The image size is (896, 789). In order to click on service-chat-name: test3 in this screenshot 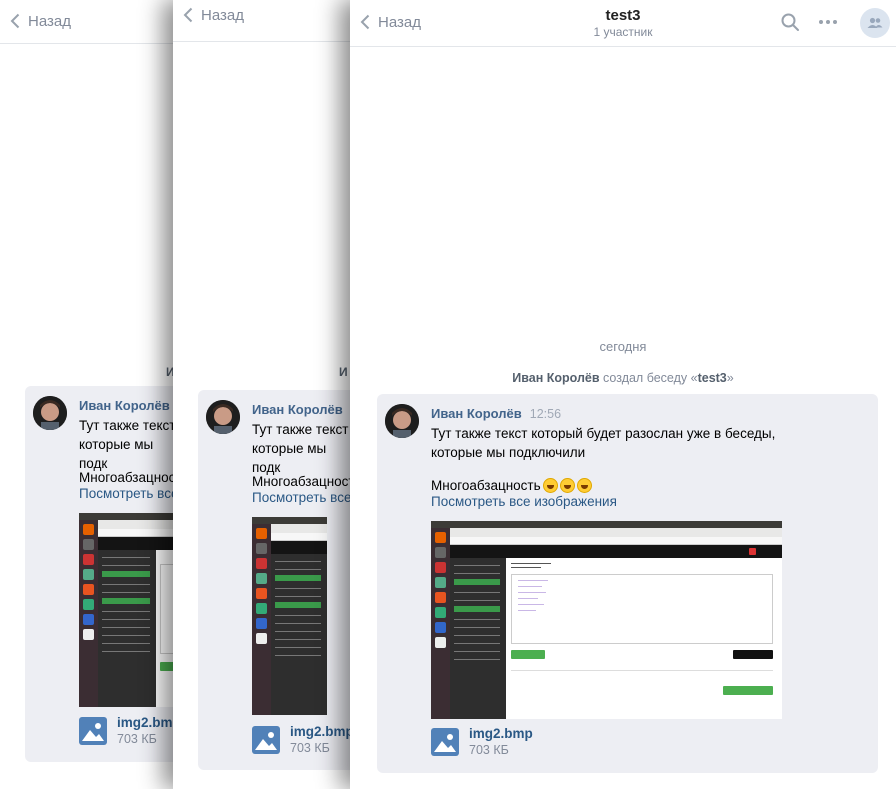, I will do `click(712, 378)`.